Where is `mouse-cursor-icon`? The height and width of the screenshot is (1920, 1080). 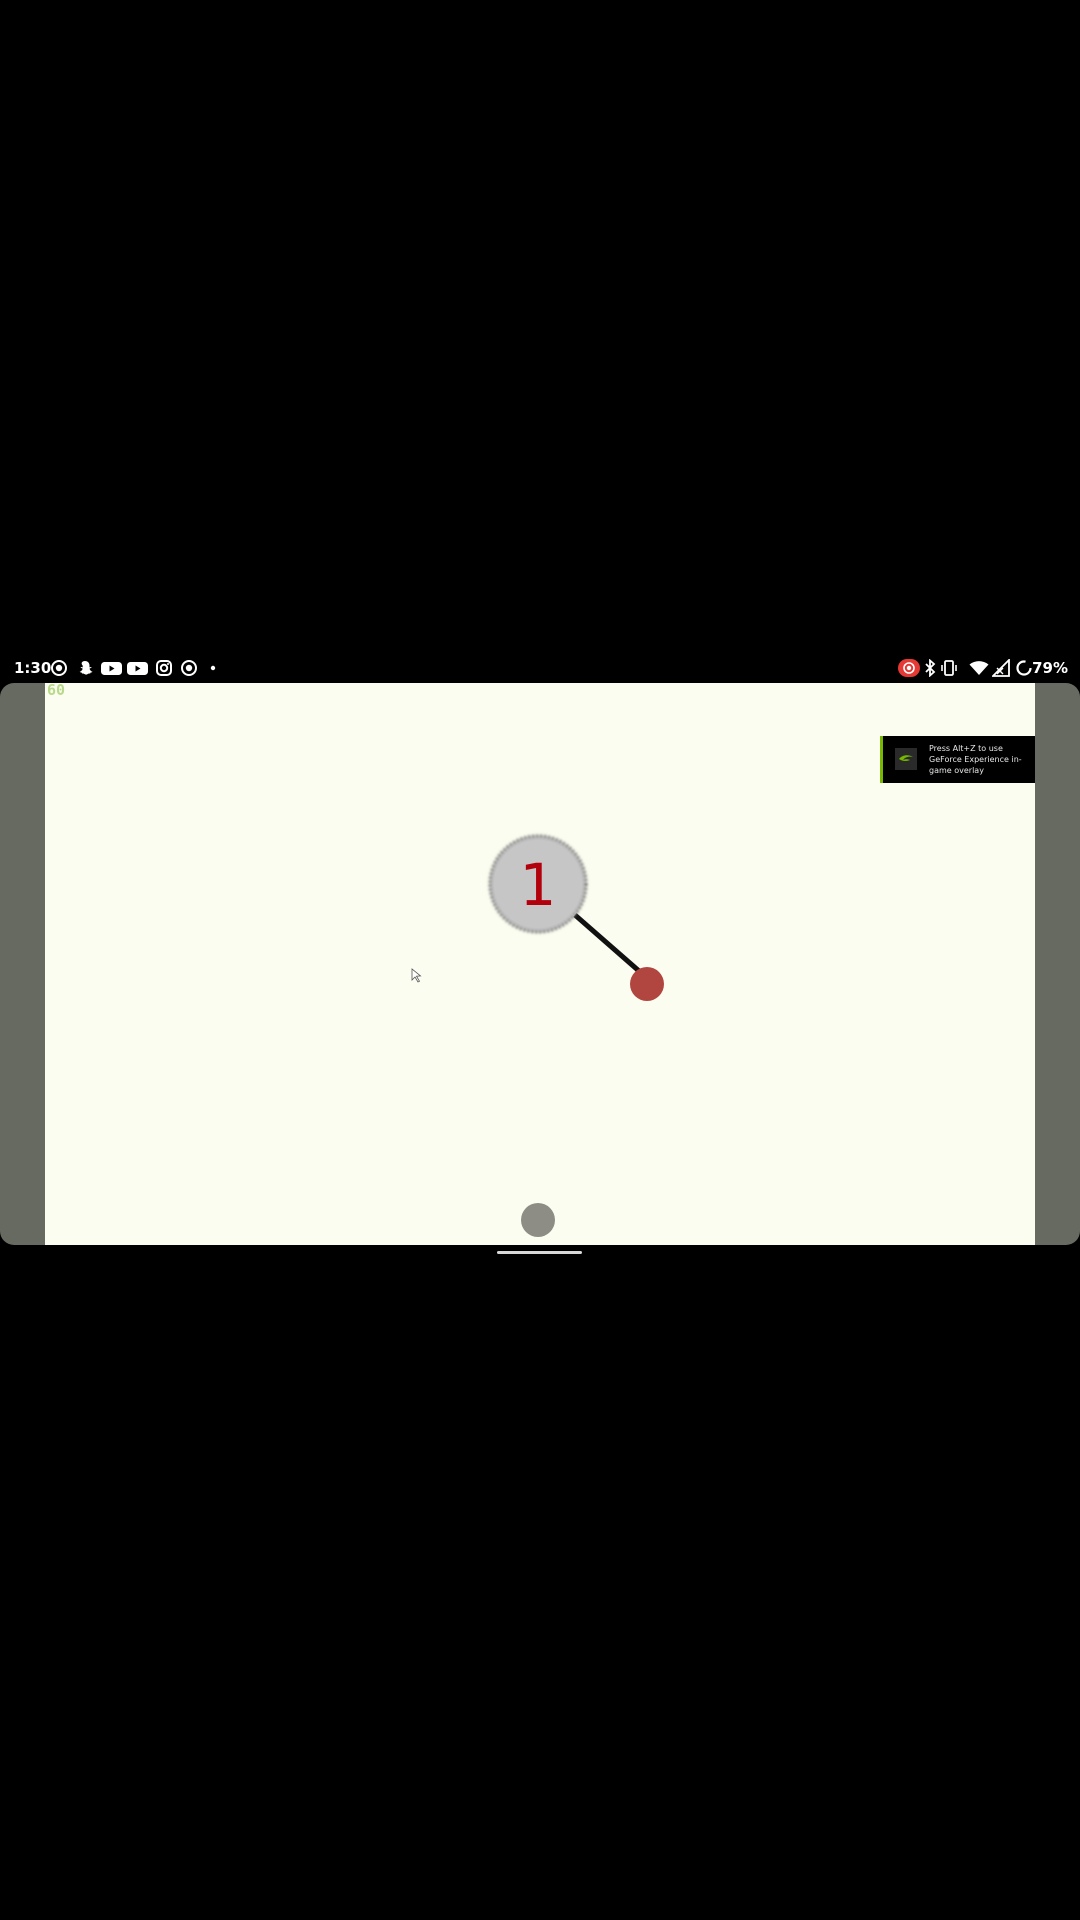 mouse-cursor-icon is located at coordinates (416, 975).